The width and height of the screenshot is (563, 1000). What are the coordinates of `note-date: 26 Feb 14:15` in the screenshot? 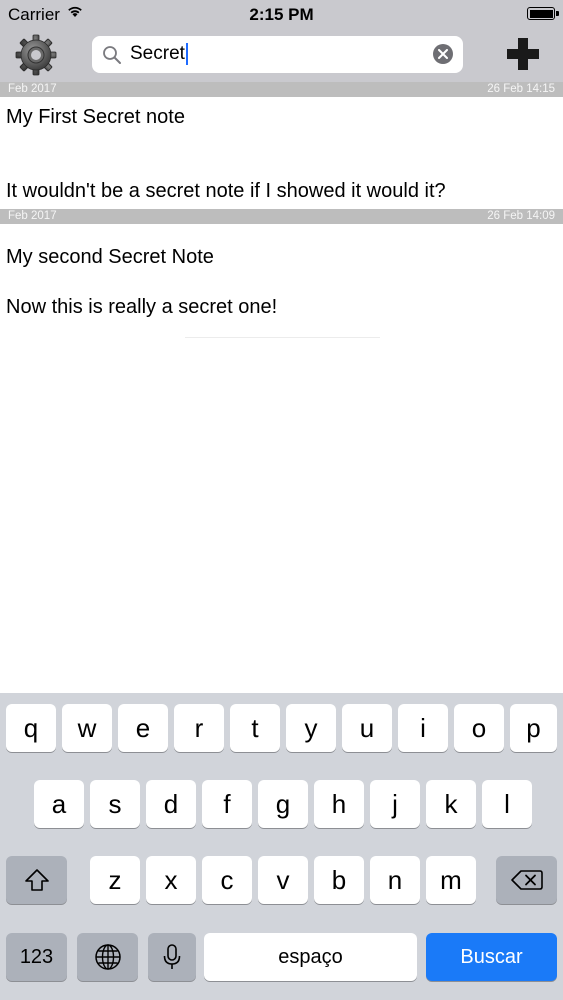 It's located at (521, 89).